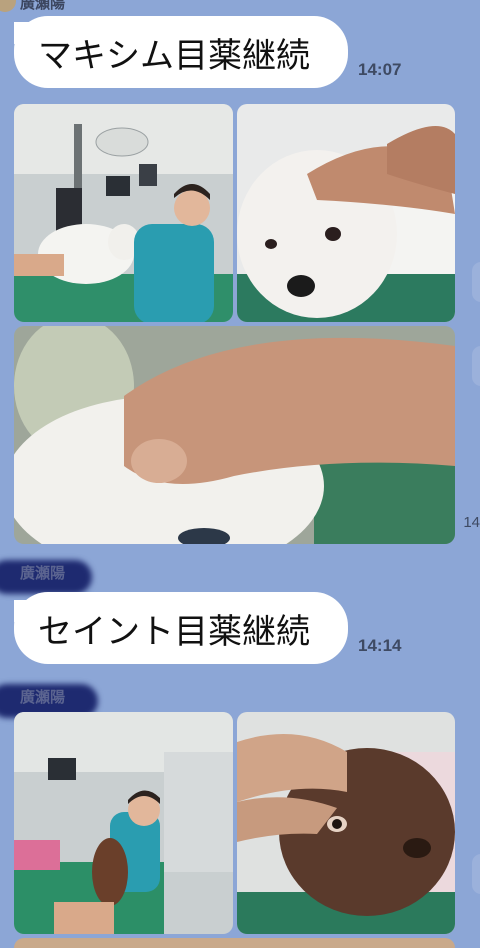 Image resolution: width=480 pixels, height=948 pixels. Describe the element at coordinates (174, 55) in the screenshot. I see `message-text: マキシム目薬継続` at that location.